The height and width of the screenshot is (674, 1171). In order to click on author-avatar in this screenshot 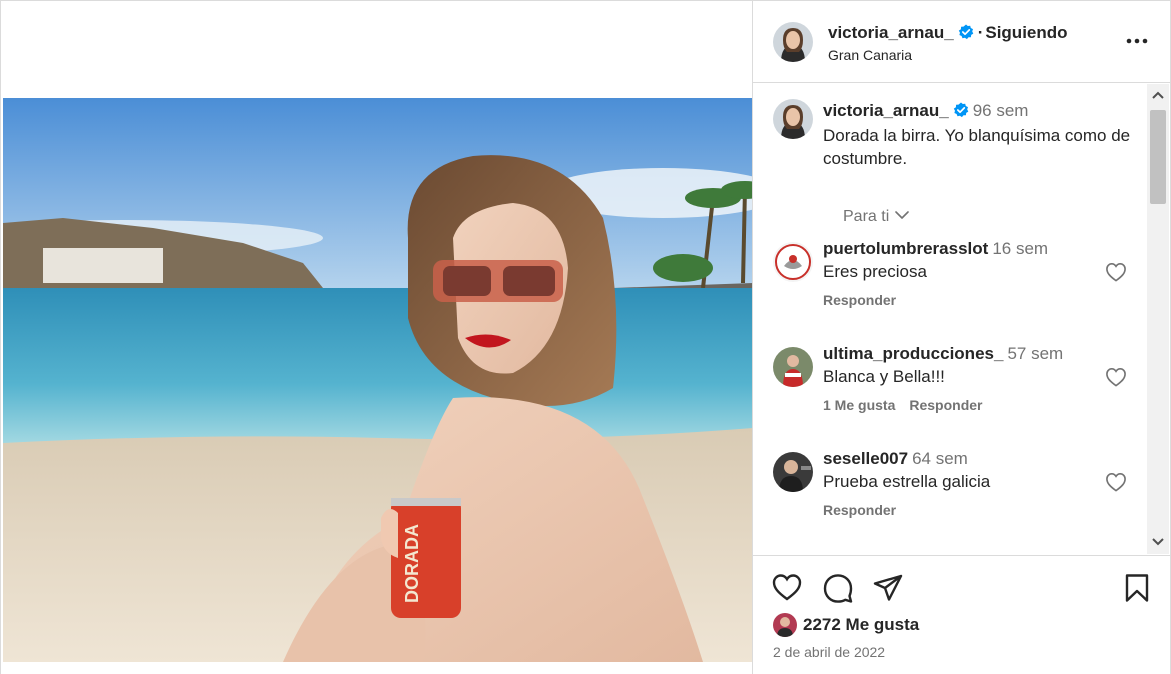, I will do `click(793, 42)`.